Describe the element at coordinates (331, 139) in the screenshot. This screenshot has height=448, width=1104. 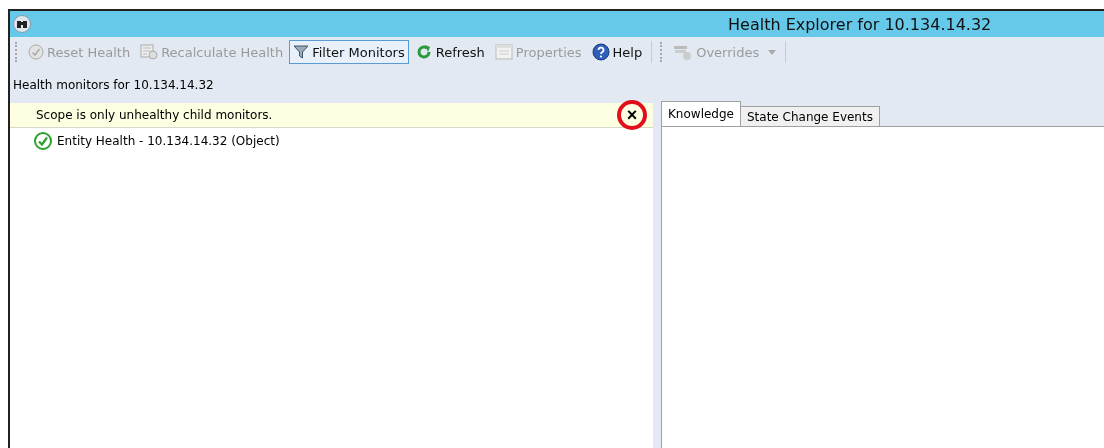
I see `tree-item: Entity Health - 10.134.14.32 (Object)` at that location.